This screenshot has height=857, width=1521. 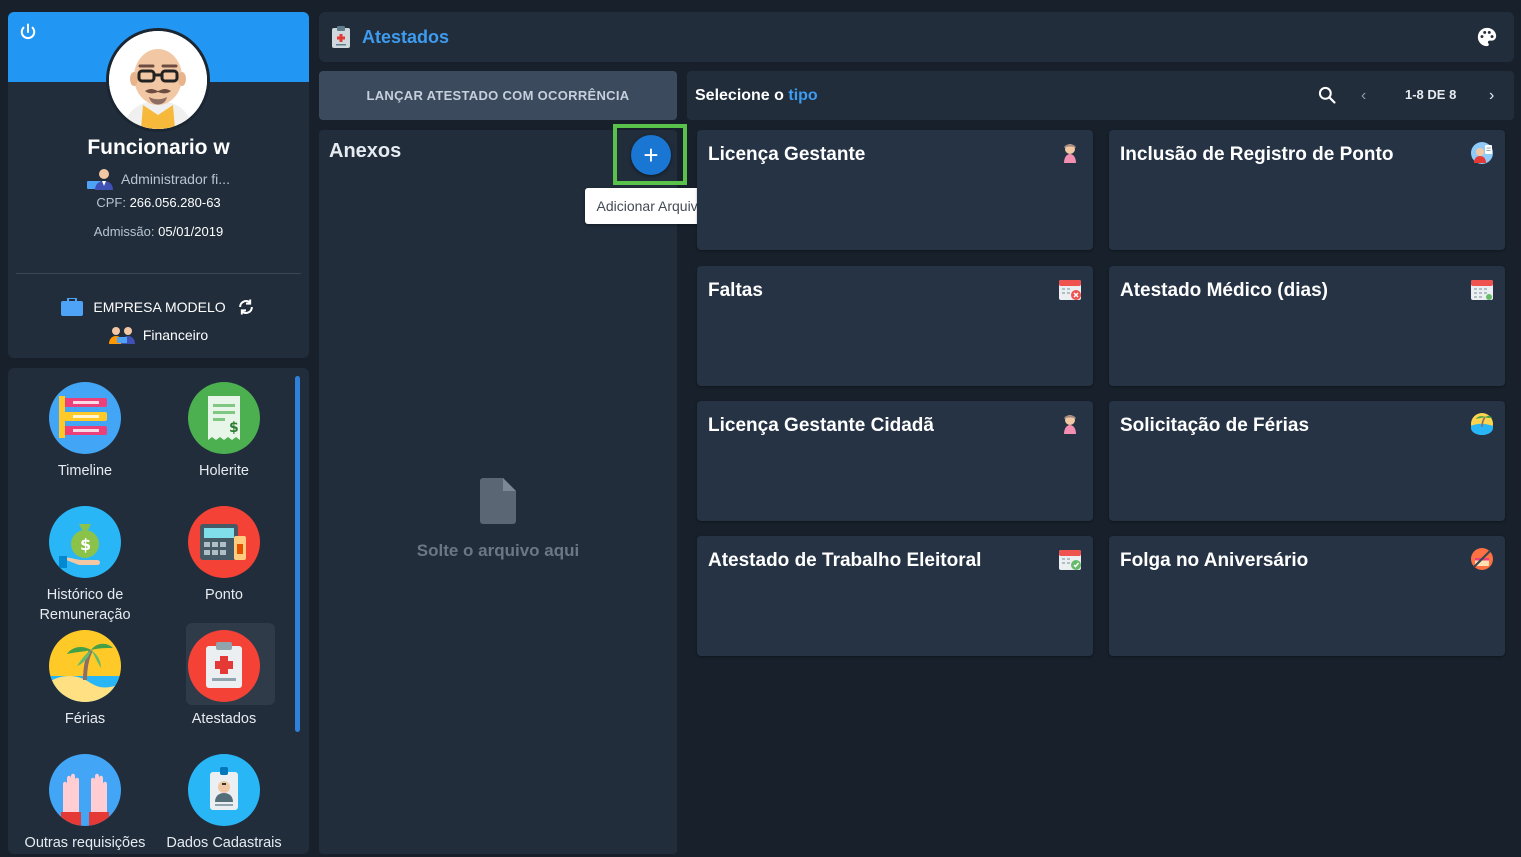 I want to click on search-icon, so click(x=1327, y=95).